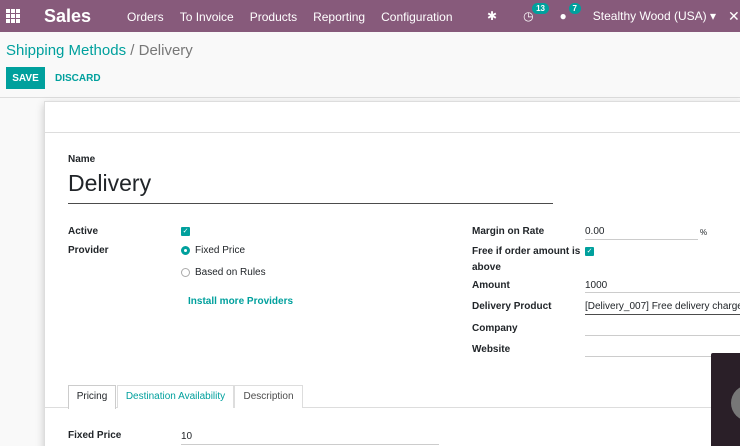  What do you see at coordinates (95, 435) in the screenshot?
I see `fixed-price-label: Fixed Price` at bounding box center [95, 435].